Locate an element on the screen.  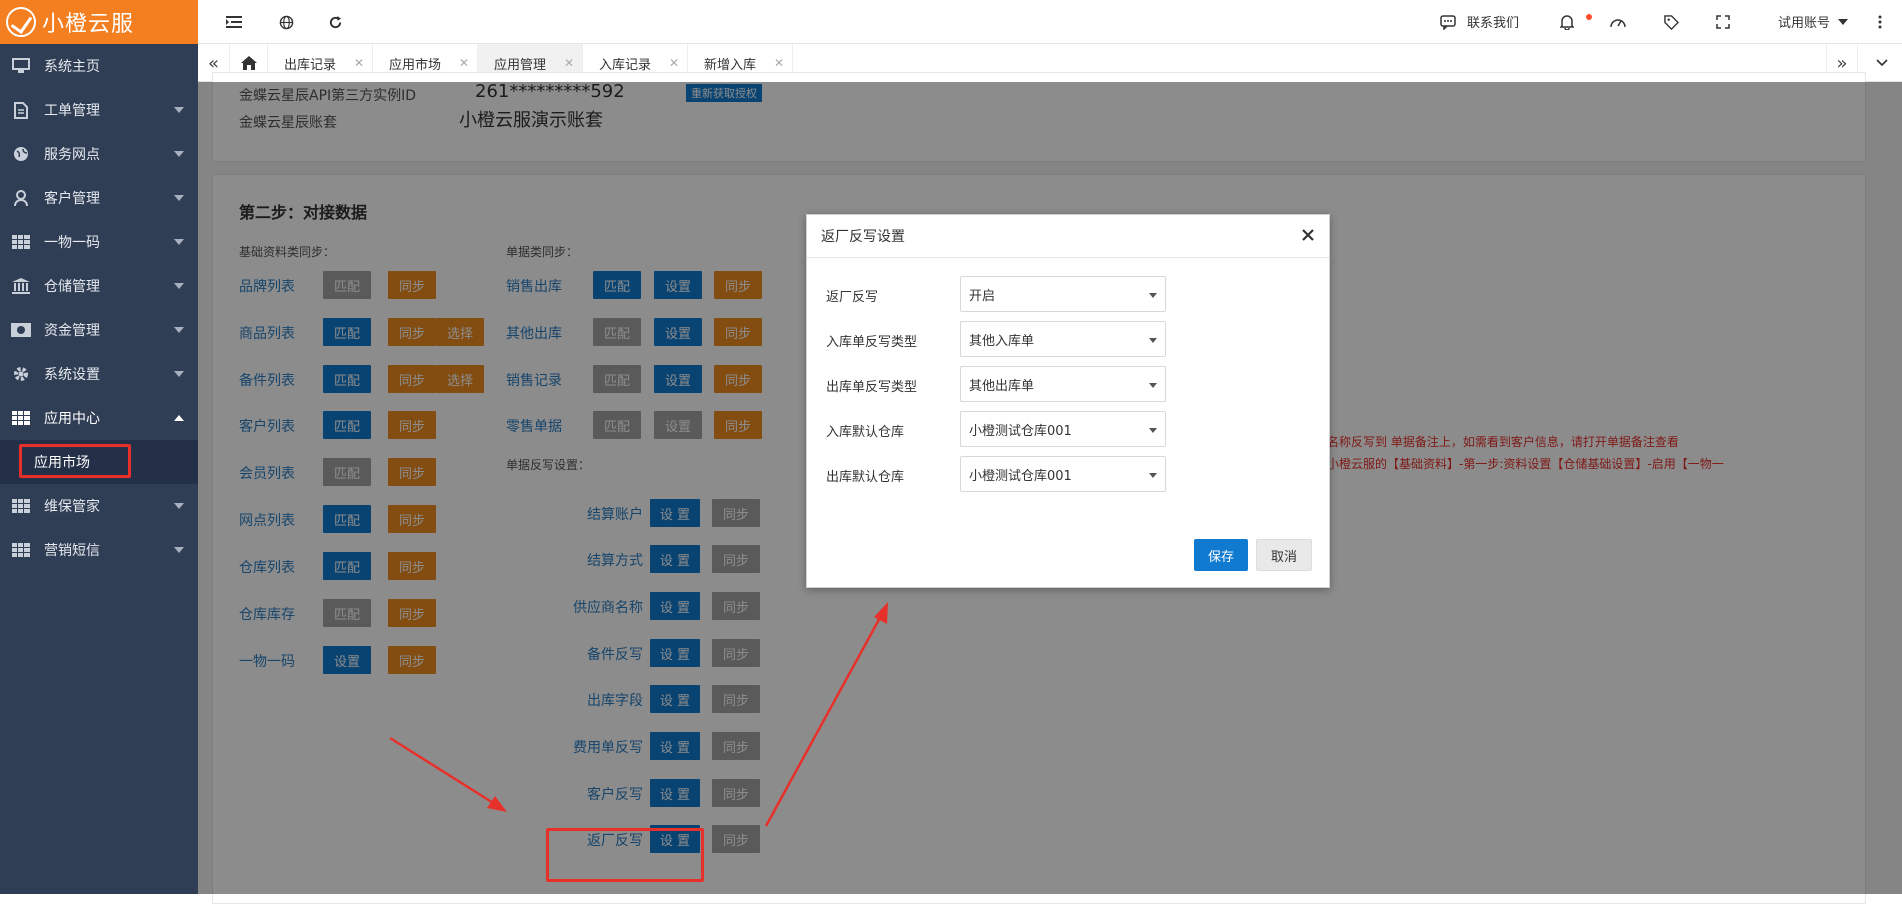
chevron-up-icon is located at coordinates (179, 418).